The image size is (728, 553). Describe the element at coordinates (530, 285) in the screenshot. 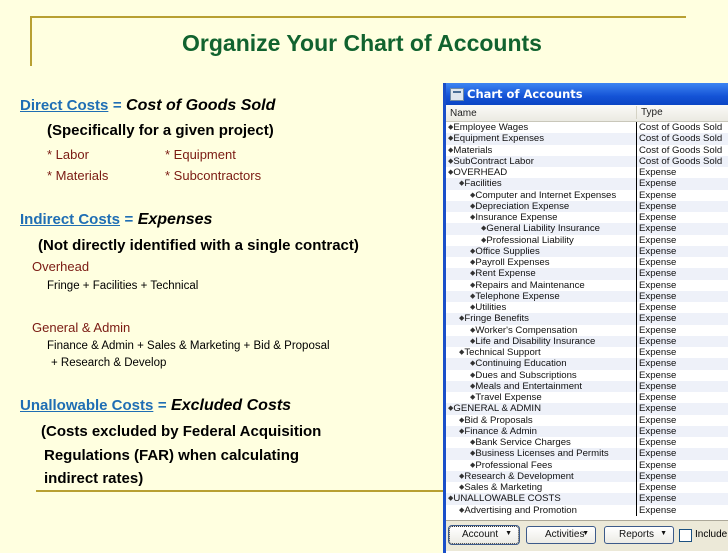

I see `account-name-text: Repairs and Maintenance` at that location.